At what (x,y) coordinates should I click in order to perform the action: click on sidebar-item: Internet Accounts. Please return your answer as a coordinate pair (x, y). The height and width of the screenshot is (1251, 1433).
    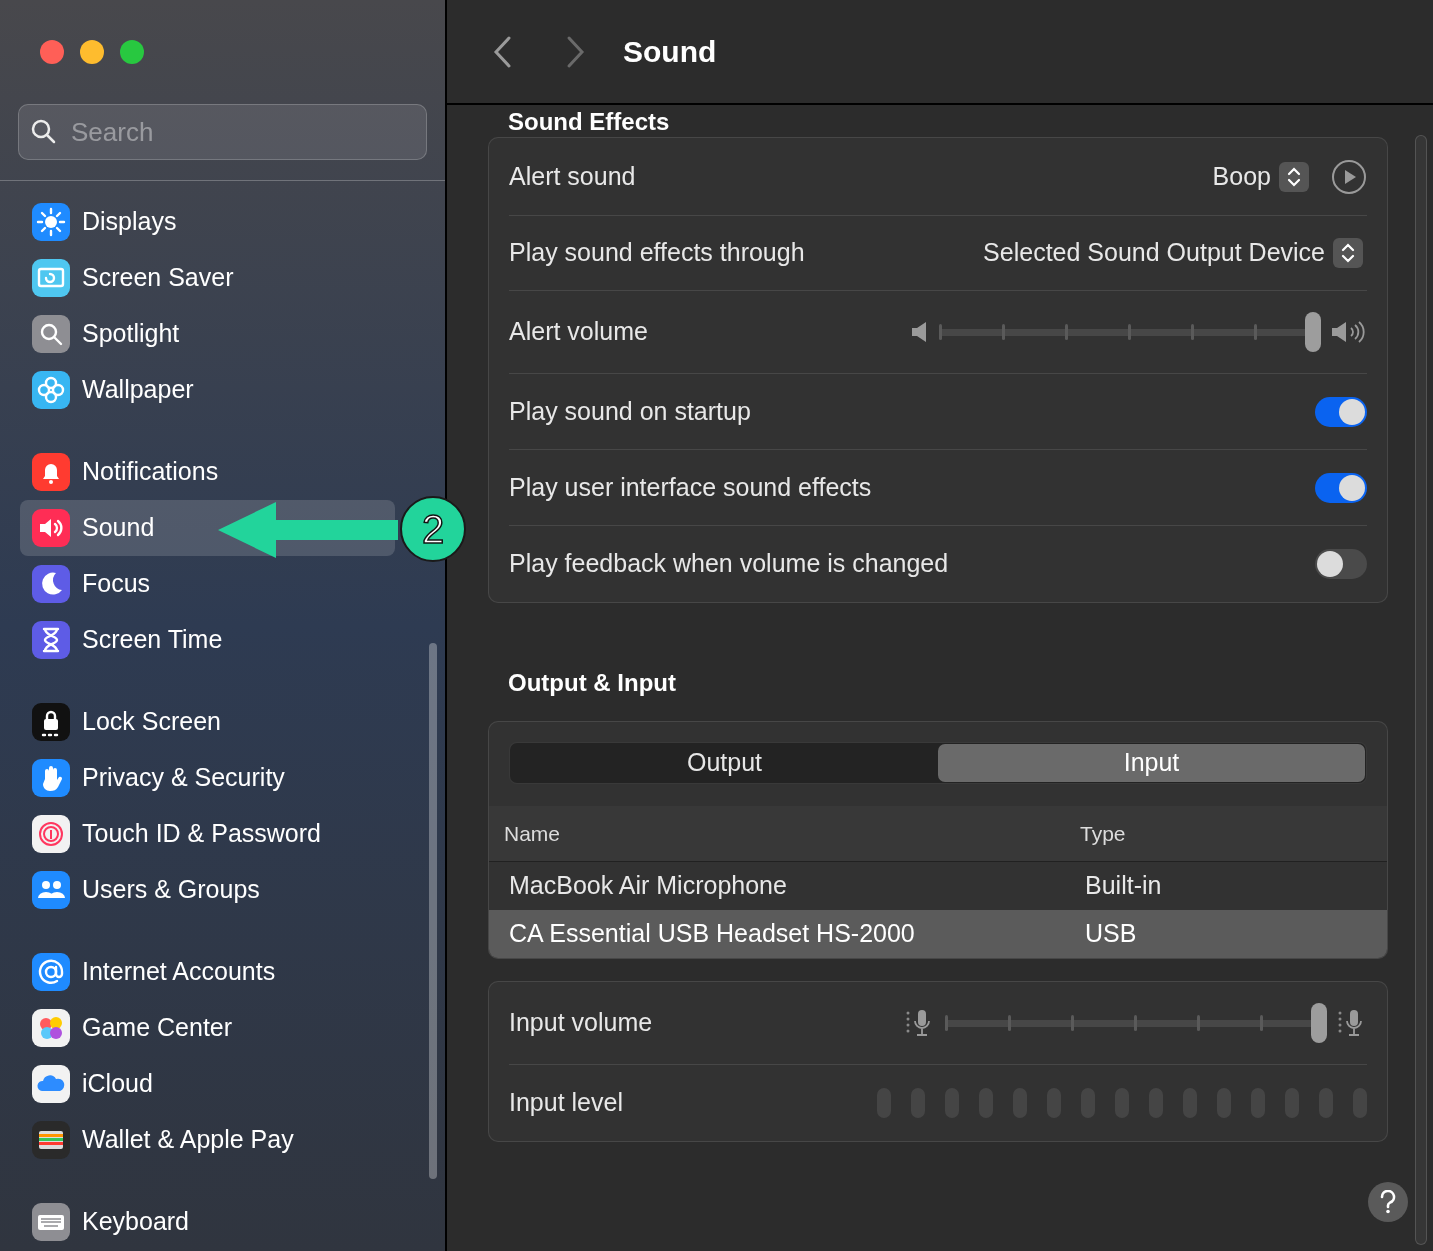
    Looking at the image, I should click on (207, 972).